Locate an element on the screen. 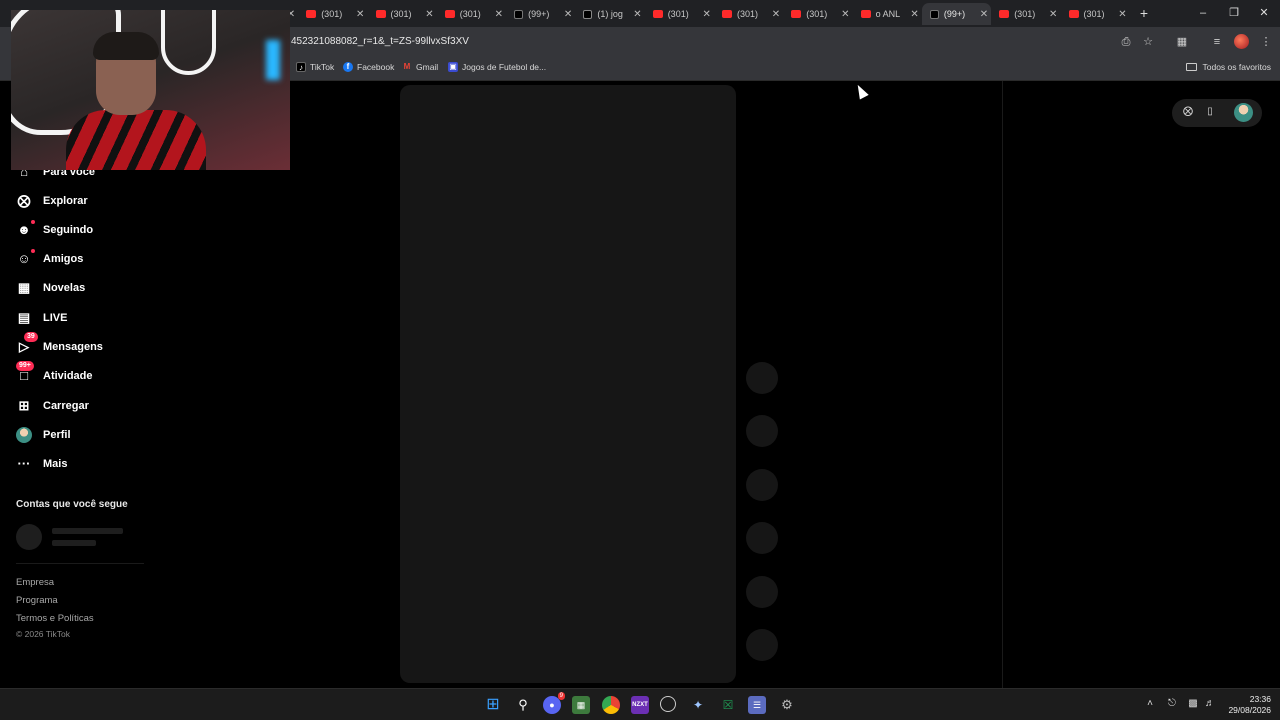 This screenshot has width=1280, height=720. browser-tab: (1) jog ✕ is located at coordinates (609, 14).